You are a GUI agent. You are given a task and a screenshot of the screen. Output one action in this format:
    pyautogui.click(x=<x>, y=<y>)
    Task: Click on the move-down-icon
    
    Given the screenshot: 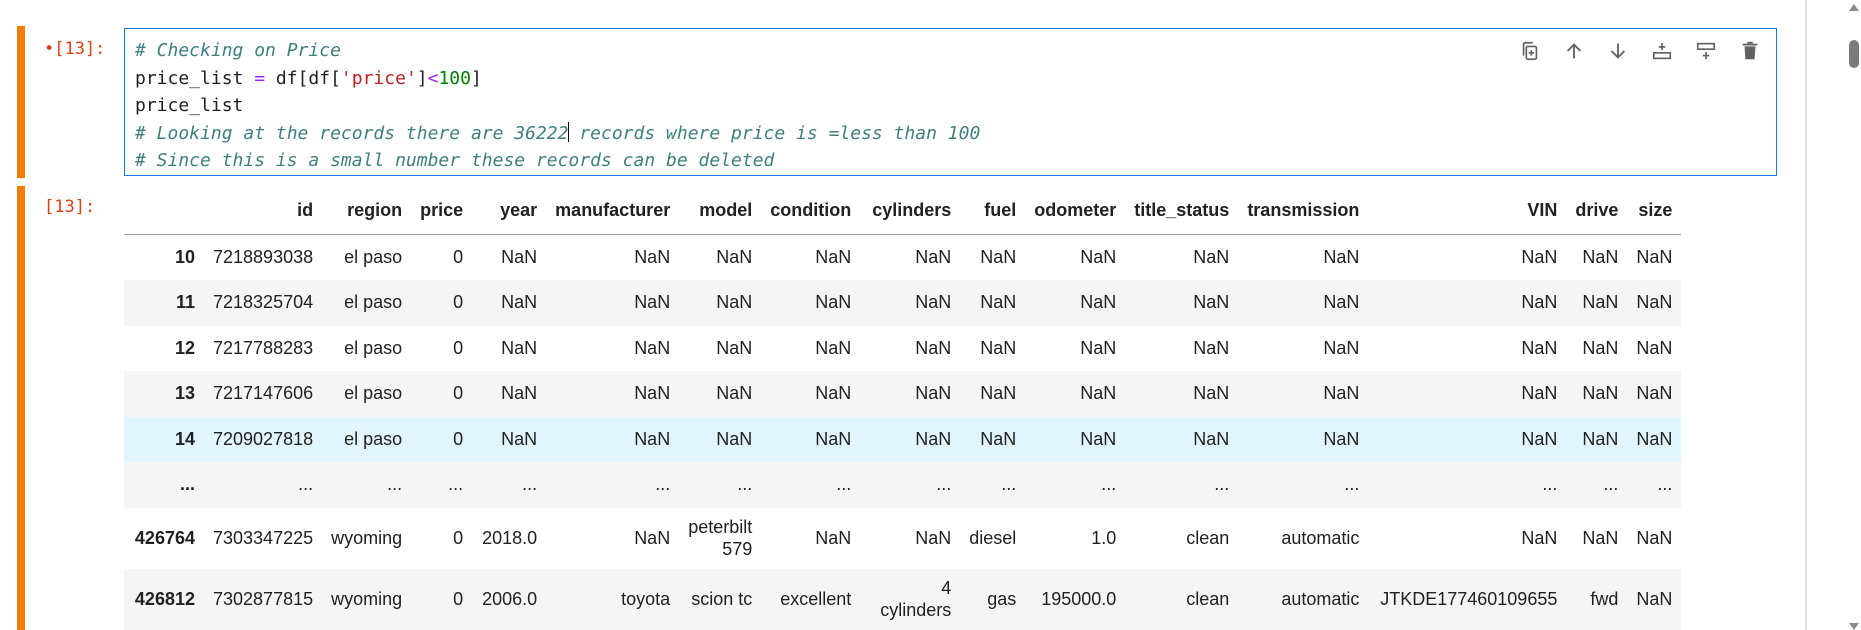 What is the action you would take?
    pyautogui.click(x=1618, y=51)
    